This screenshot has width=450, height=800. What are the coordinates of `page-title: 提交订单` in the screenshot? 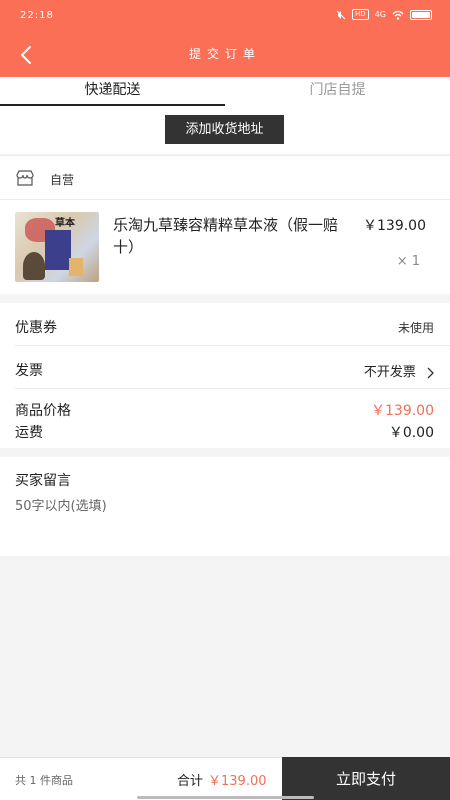 It's located at (224, 54).